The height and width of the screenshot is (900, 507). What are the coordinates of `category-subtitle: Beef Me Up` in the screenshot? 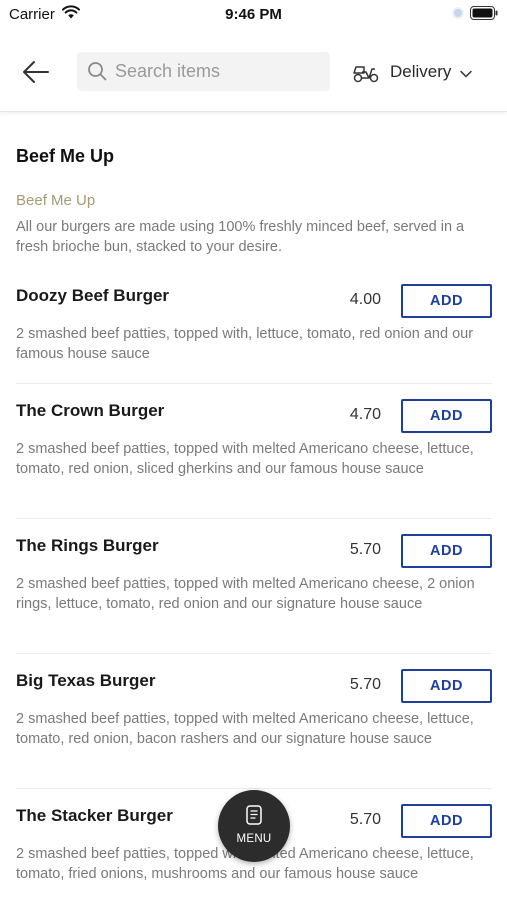 It's located at (56, 200).